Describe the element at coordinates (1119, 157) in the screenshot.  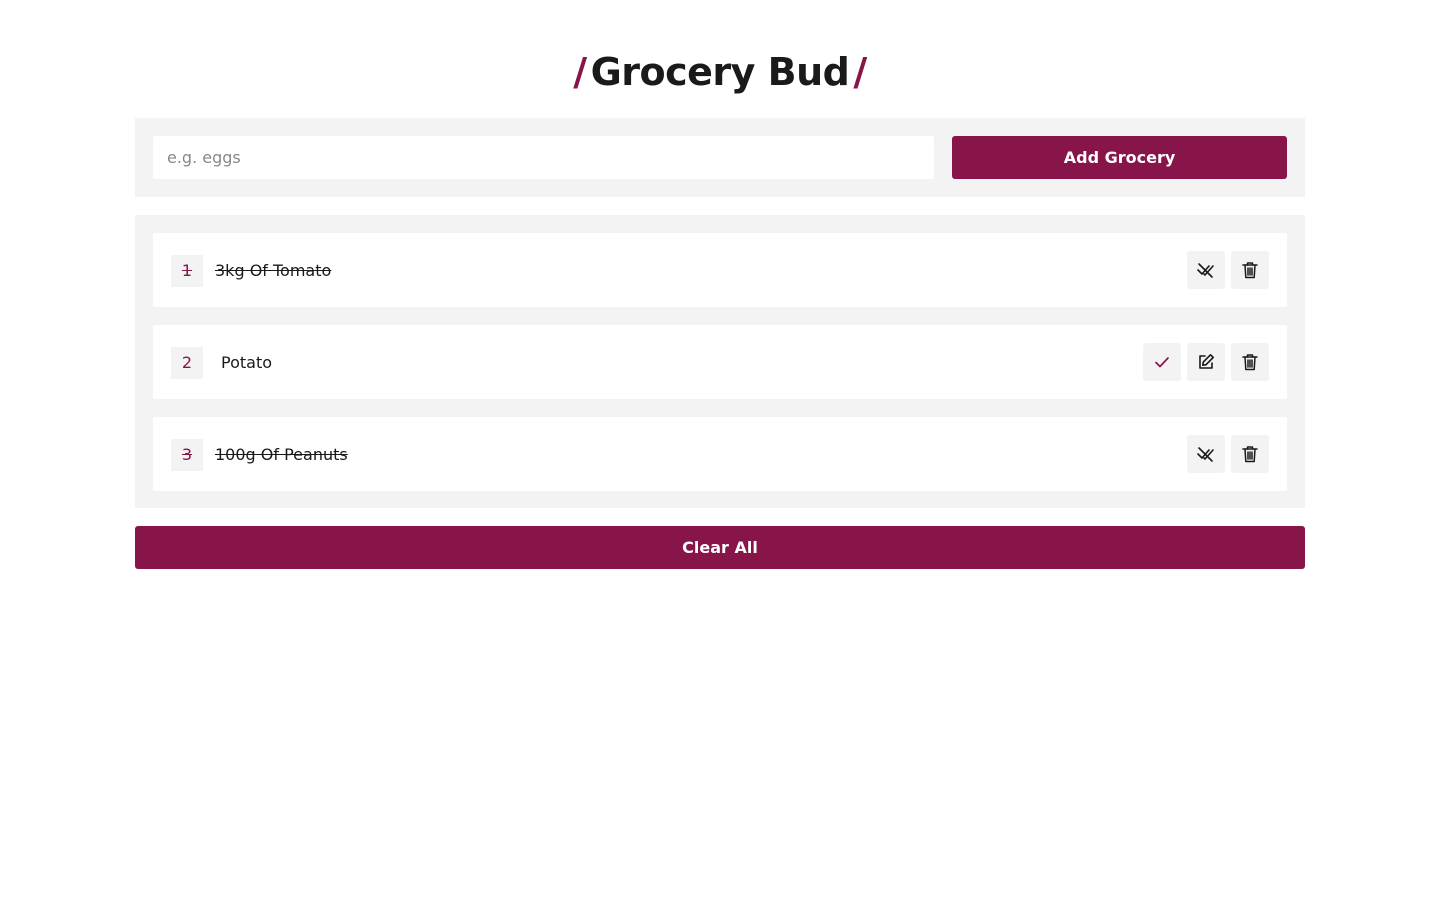
I see `add-grocery-button: Add Grocery` at that location.